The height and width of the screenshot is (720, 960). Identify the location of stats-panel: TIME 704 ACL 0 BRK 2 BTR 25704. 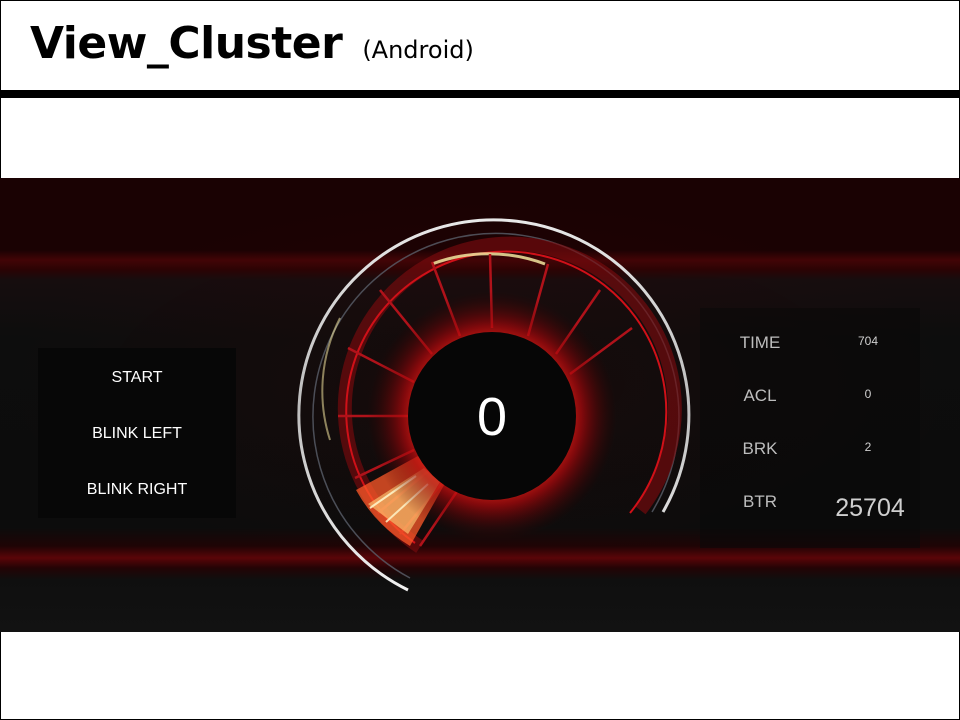
(810, 428).